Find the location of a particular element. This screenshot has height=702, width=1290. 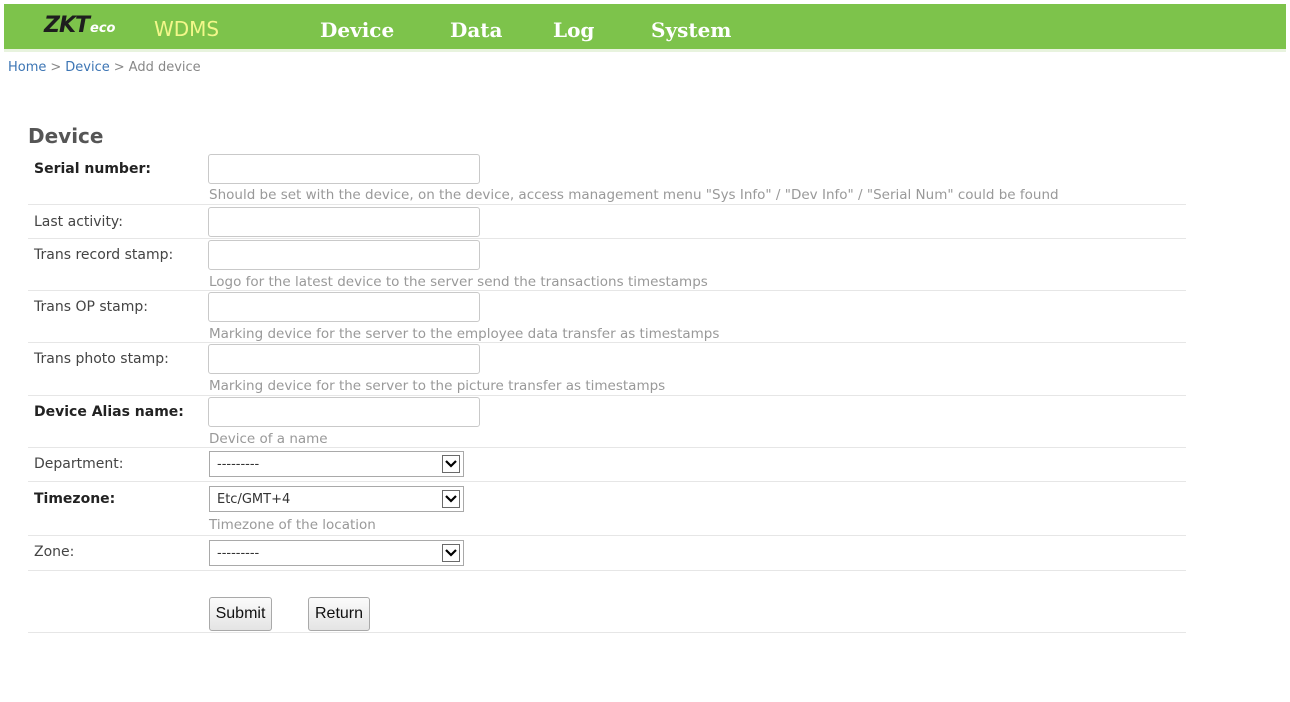

serial-number-label: Serial number: is located at coordinates (92, 169).